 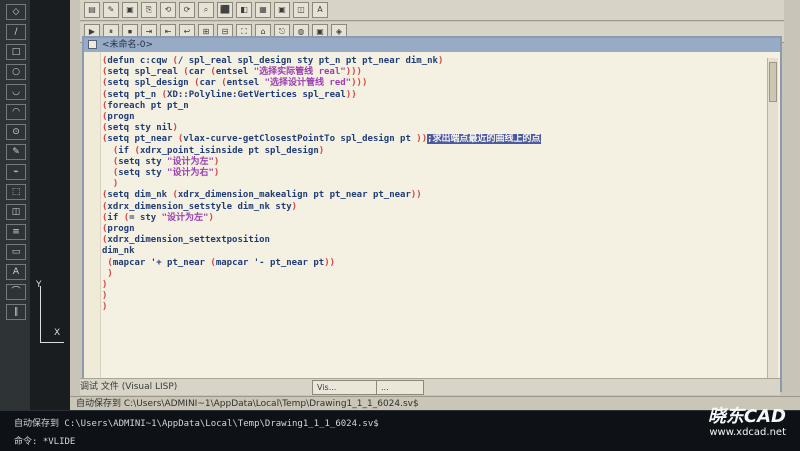 What do you see at coordinates (140, 128) in the screenshot?
I see `code-line: (setq sty nil)` at bounding box center [140, 128].